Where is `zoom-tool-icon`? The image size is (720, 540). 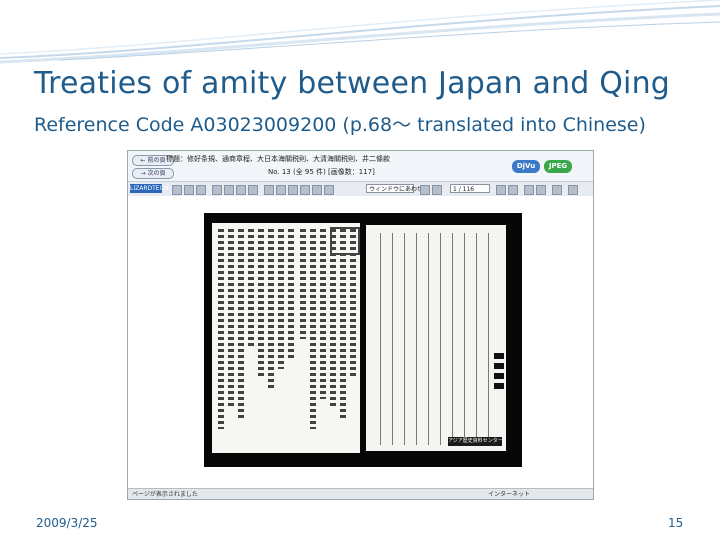
zoom-tool-icon is located at coordinates (253, 190).